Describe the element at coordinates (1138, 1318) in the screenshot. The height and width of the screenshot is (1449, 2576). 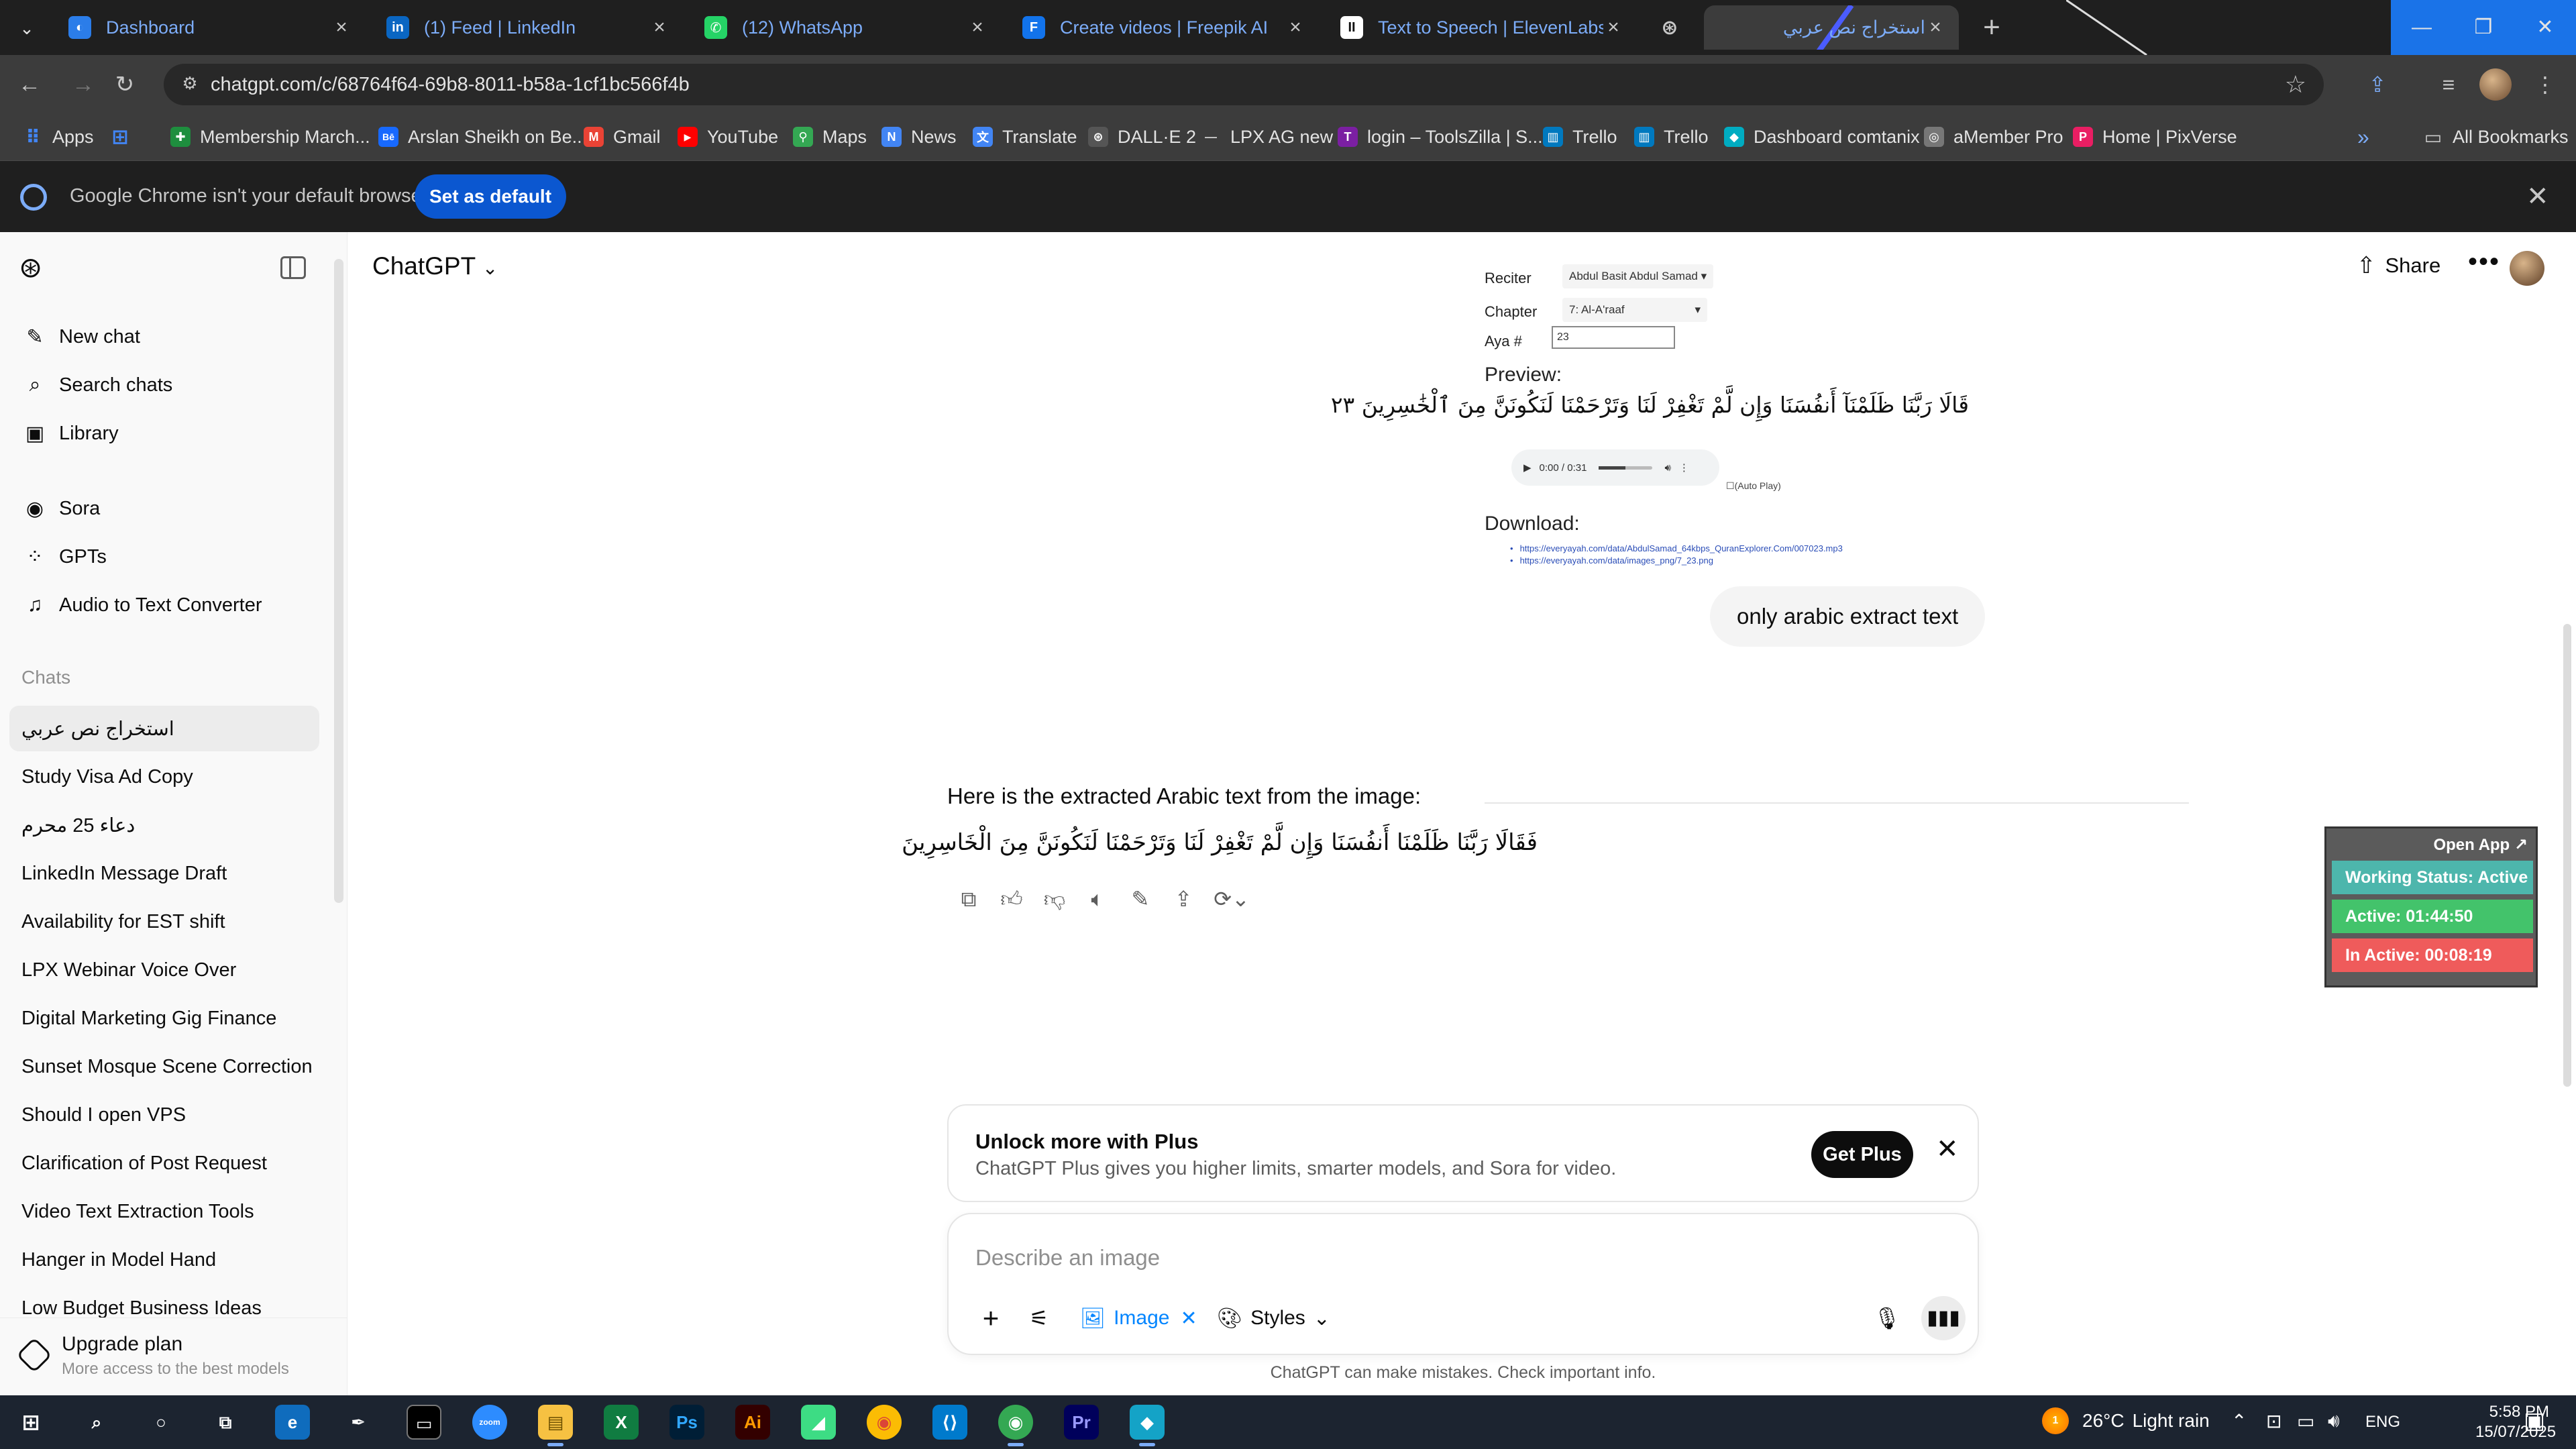
I see `image-tool-chip: 🖼︎ Image ✕` at that location.